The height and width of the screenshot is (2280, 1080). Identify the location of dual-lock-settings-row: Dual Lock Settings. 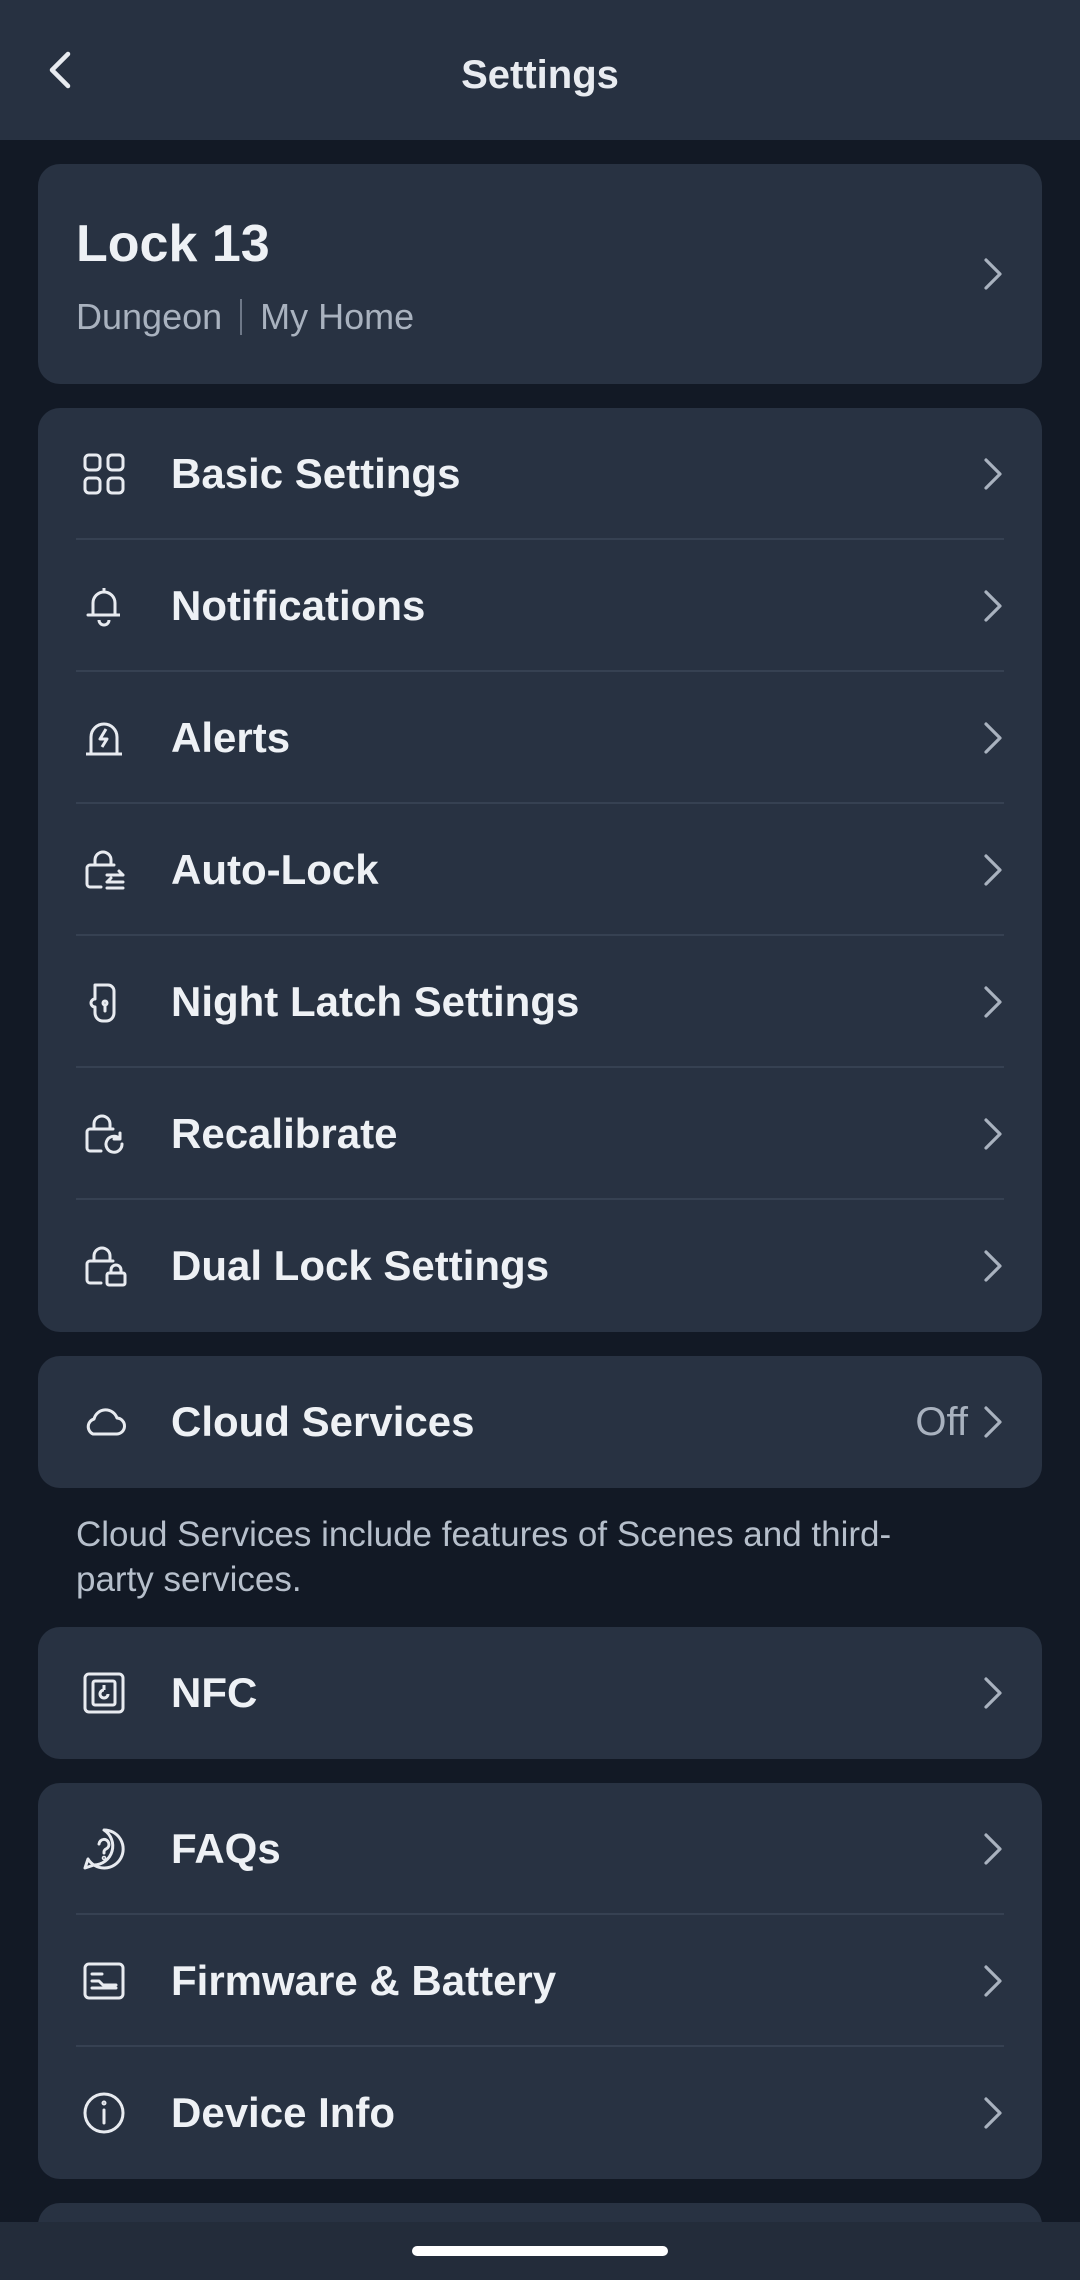
(540, 1266).